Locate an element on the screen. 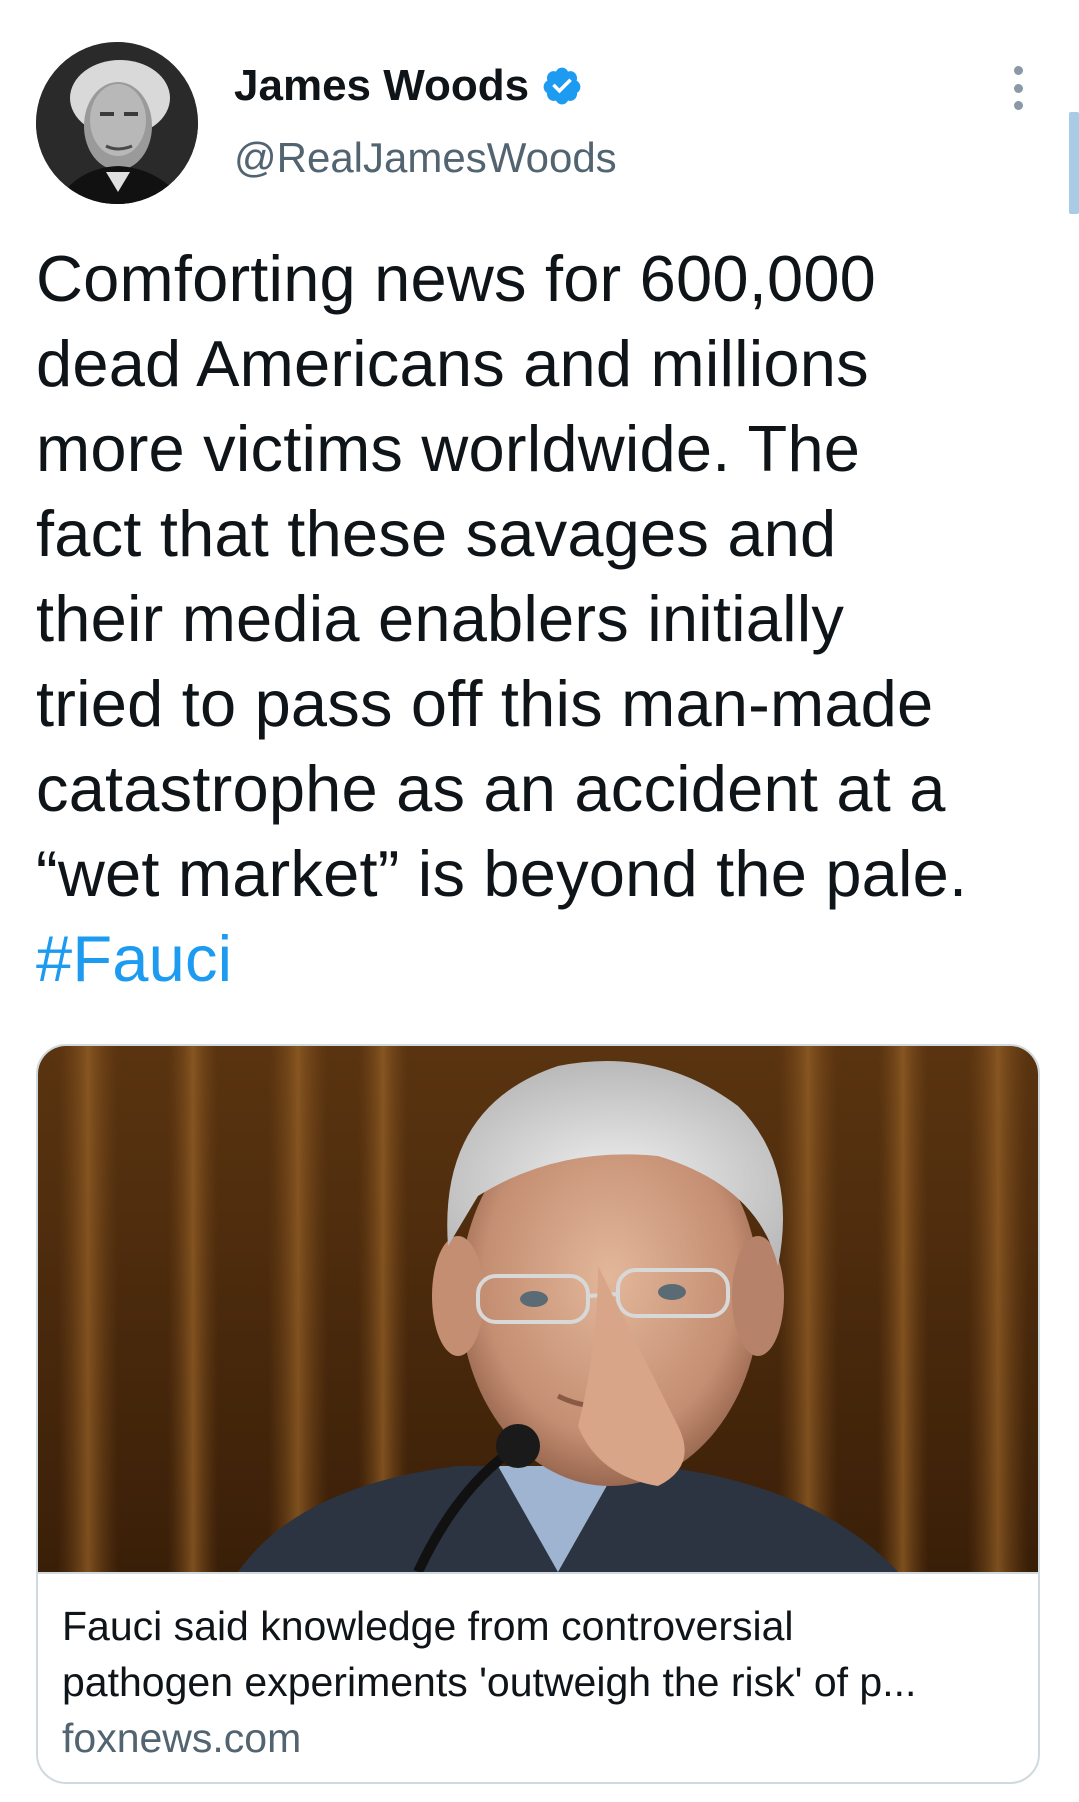 The height and width of the screenshot is (1802, 1079). display-name-text: James Woods is located at coordinates (382, 85).